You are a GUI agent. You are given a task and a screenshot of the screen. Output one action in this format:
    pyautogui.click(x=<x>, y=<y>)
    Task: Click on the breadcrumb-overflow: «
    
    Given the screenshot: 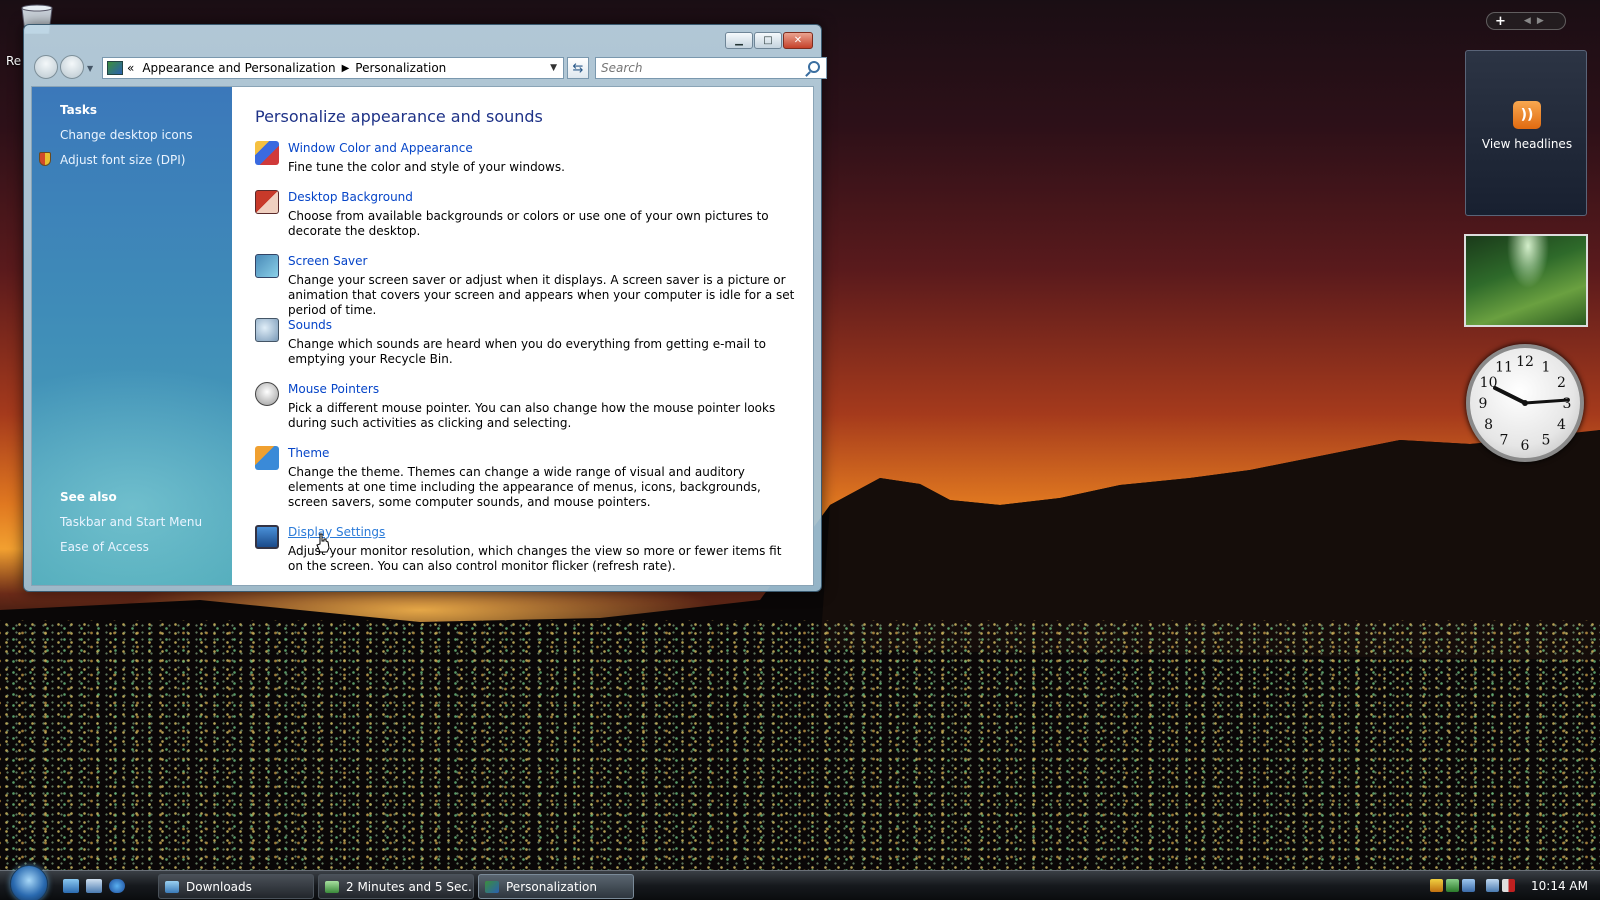 What is the action you would take?
    pyautogui.click(x=130, y=68)
    